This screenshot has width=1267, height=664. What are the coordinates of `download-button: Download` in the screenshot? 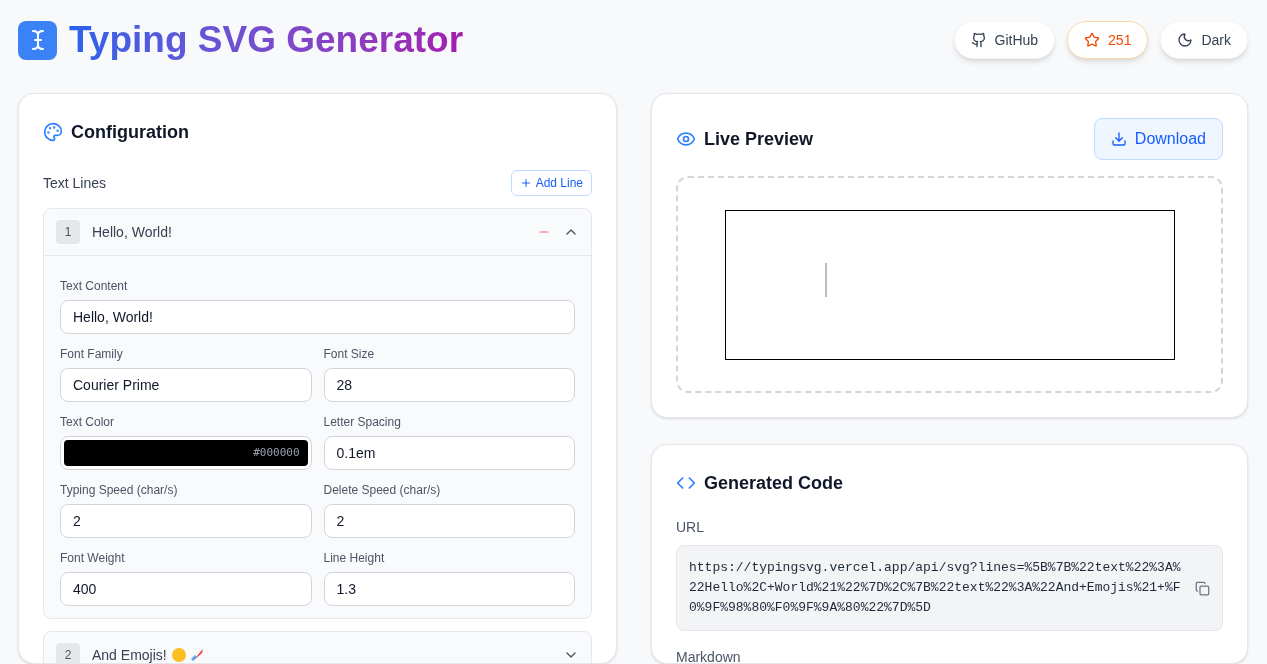 It's located at (1158, 139).